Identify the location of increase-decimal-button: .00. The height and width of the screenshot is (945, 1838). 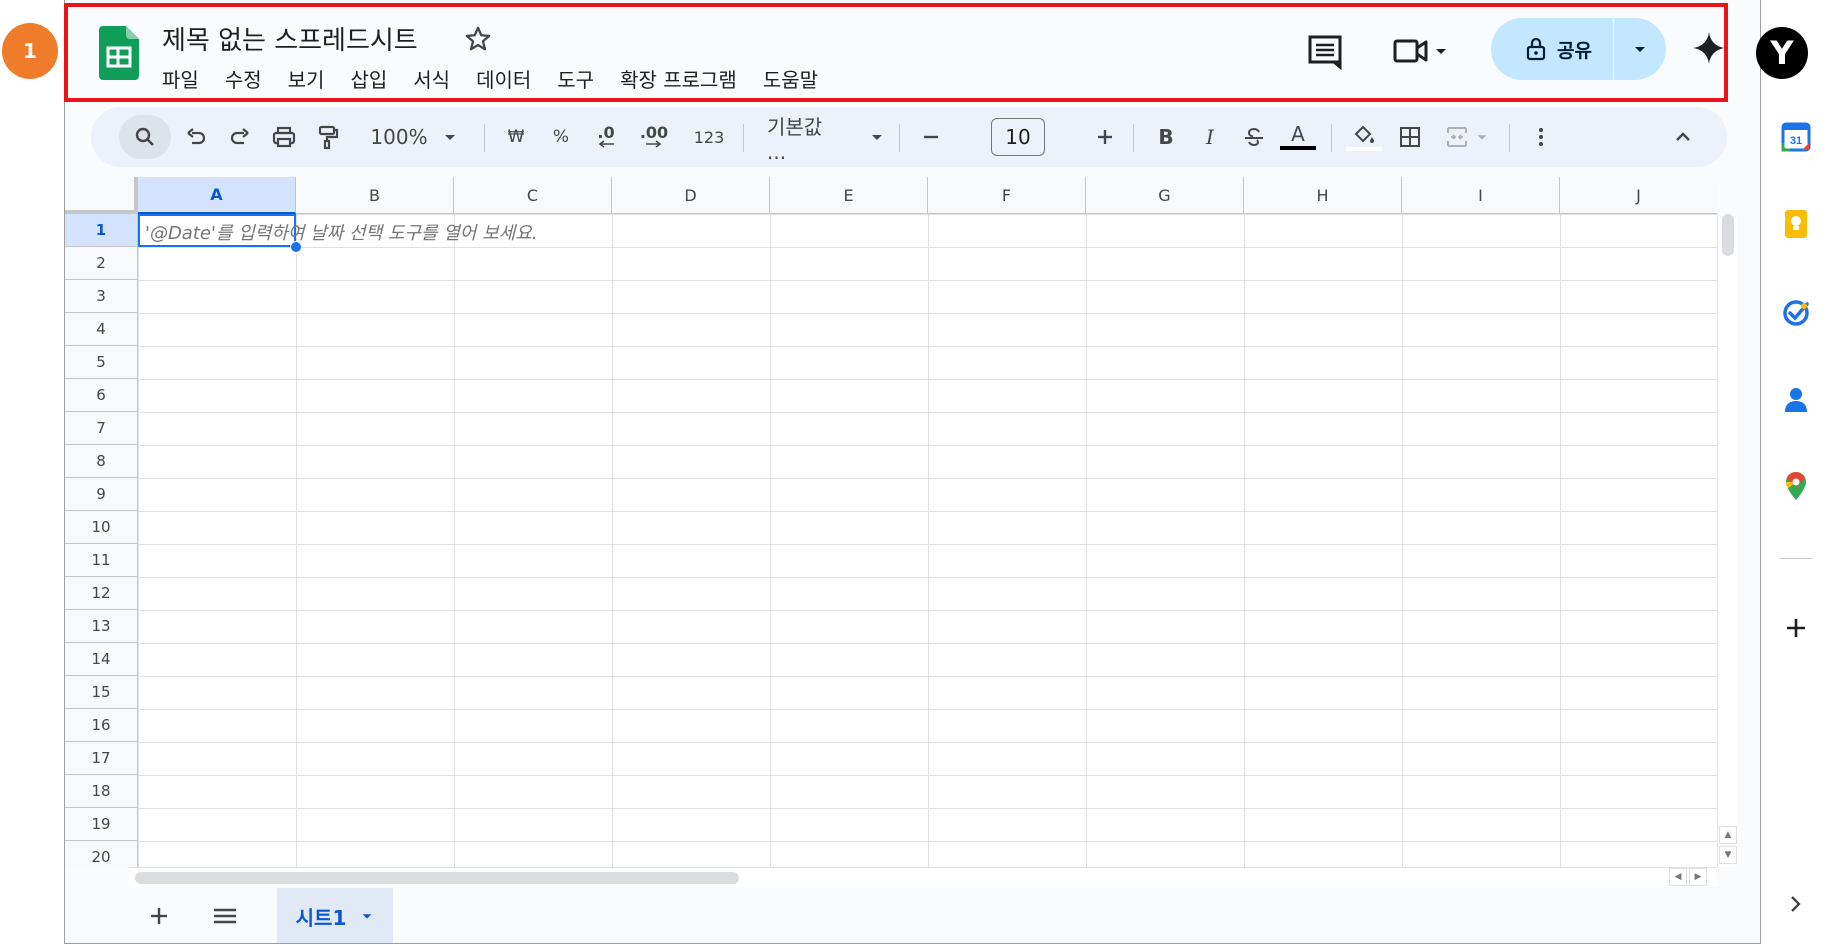
(654, 137).